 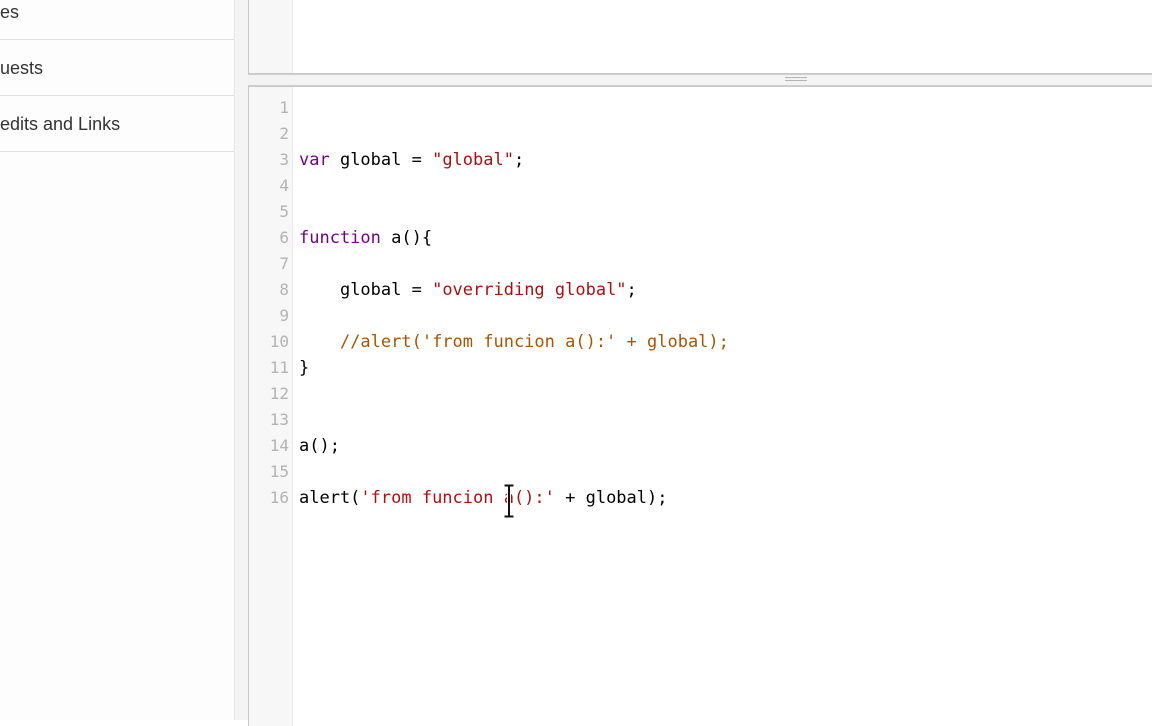 I want to click on pane-gap, so click(x=241, y=360).